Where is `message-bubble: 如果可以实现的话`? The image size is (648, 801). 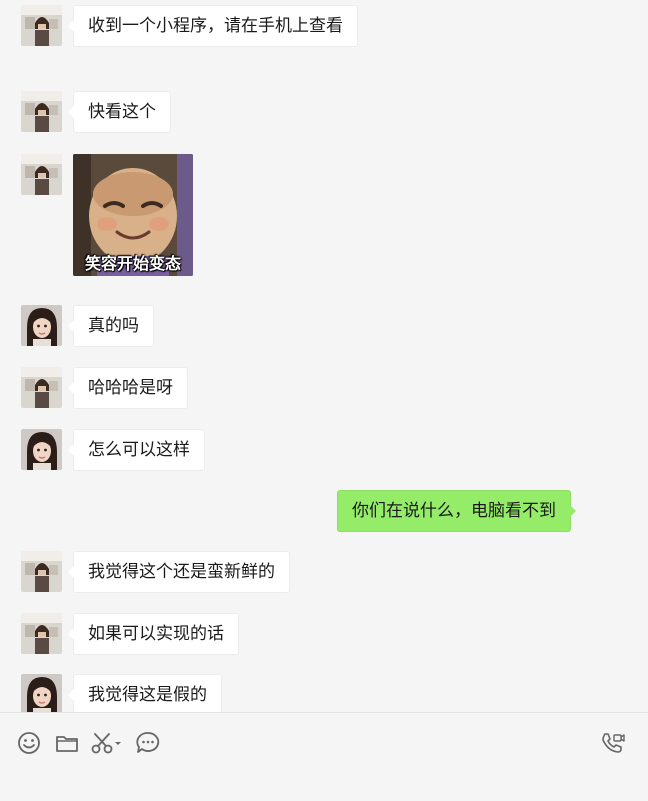 message-bubble: 如果可以实现的话 is located at coordinates (153, 634).